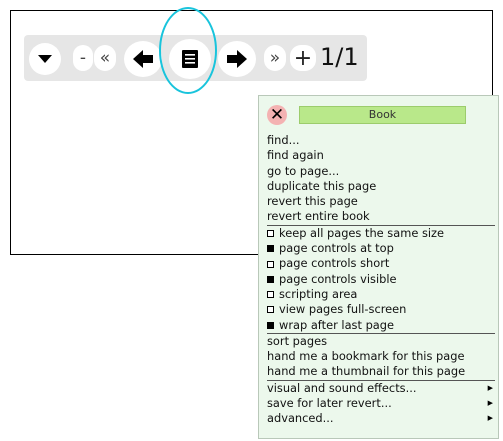  I want to click on menu-option-controls-short: page controls short, so click(382, 263).